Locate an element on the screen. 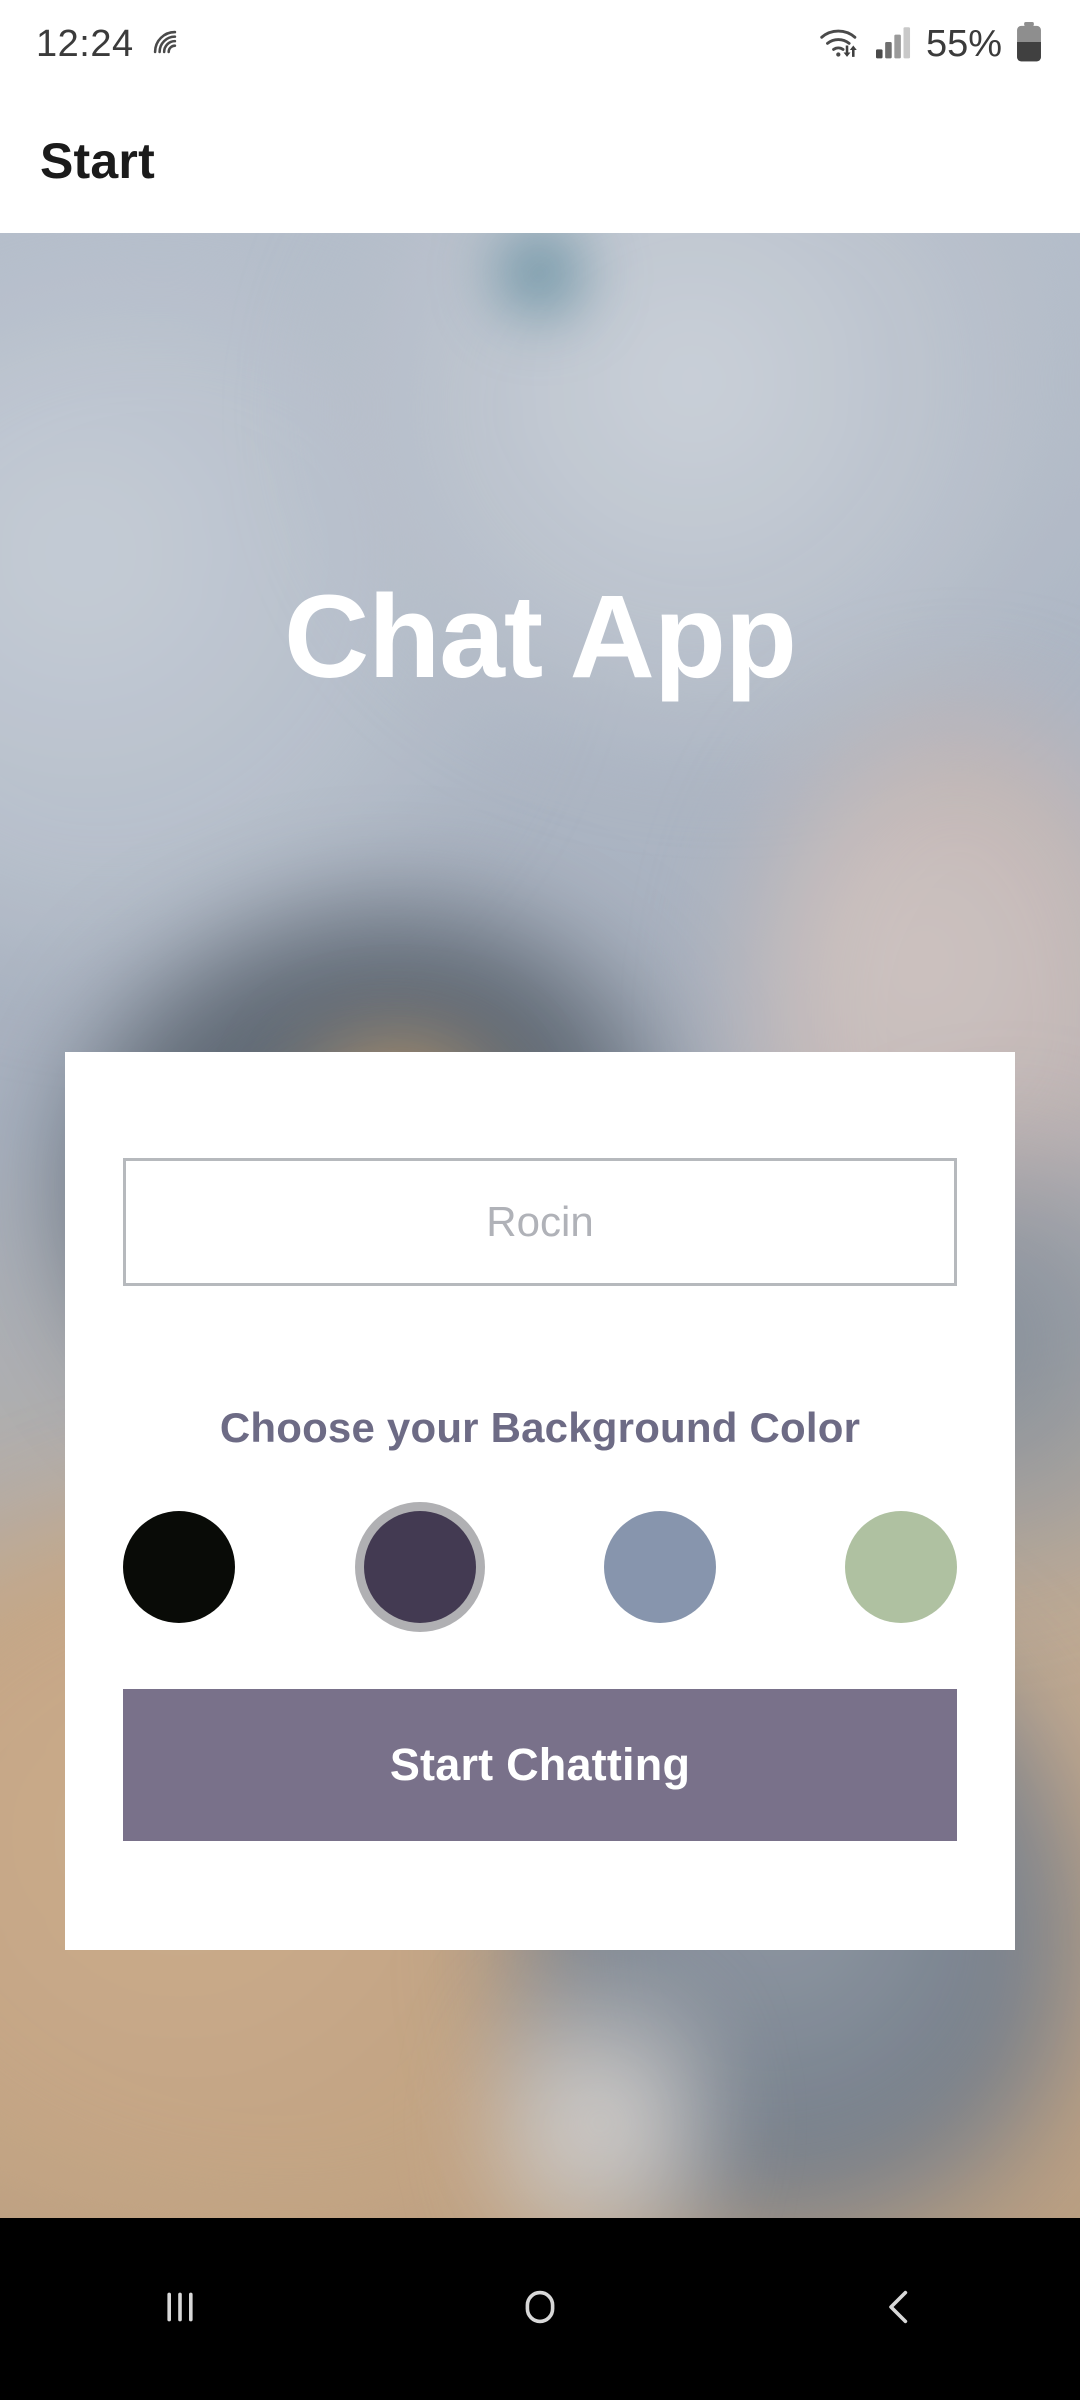 The image size is (1080, 2400). color-swatch-black is located at coordinates (179, 1567).